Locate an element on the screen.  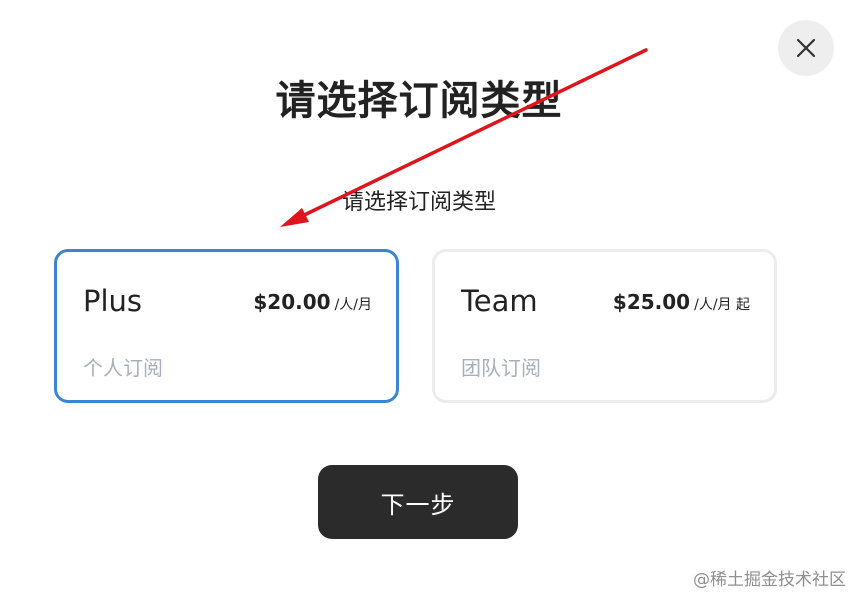
plan-price: $25.00/人/月 起 is located at coordinates (681, 302).